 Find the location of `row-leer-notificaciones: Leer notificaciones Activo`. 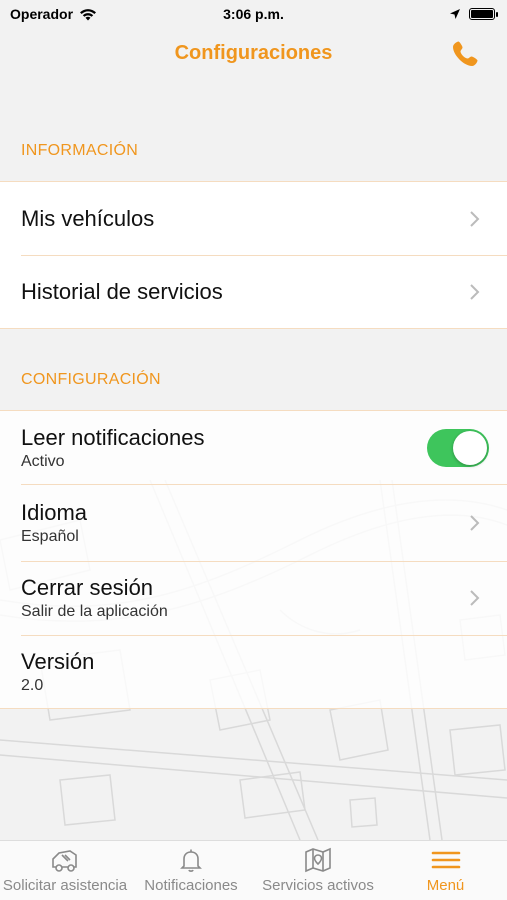

row-leer-notificaciones: Leer notificaciones Activo is located at coordinates (253, 447).